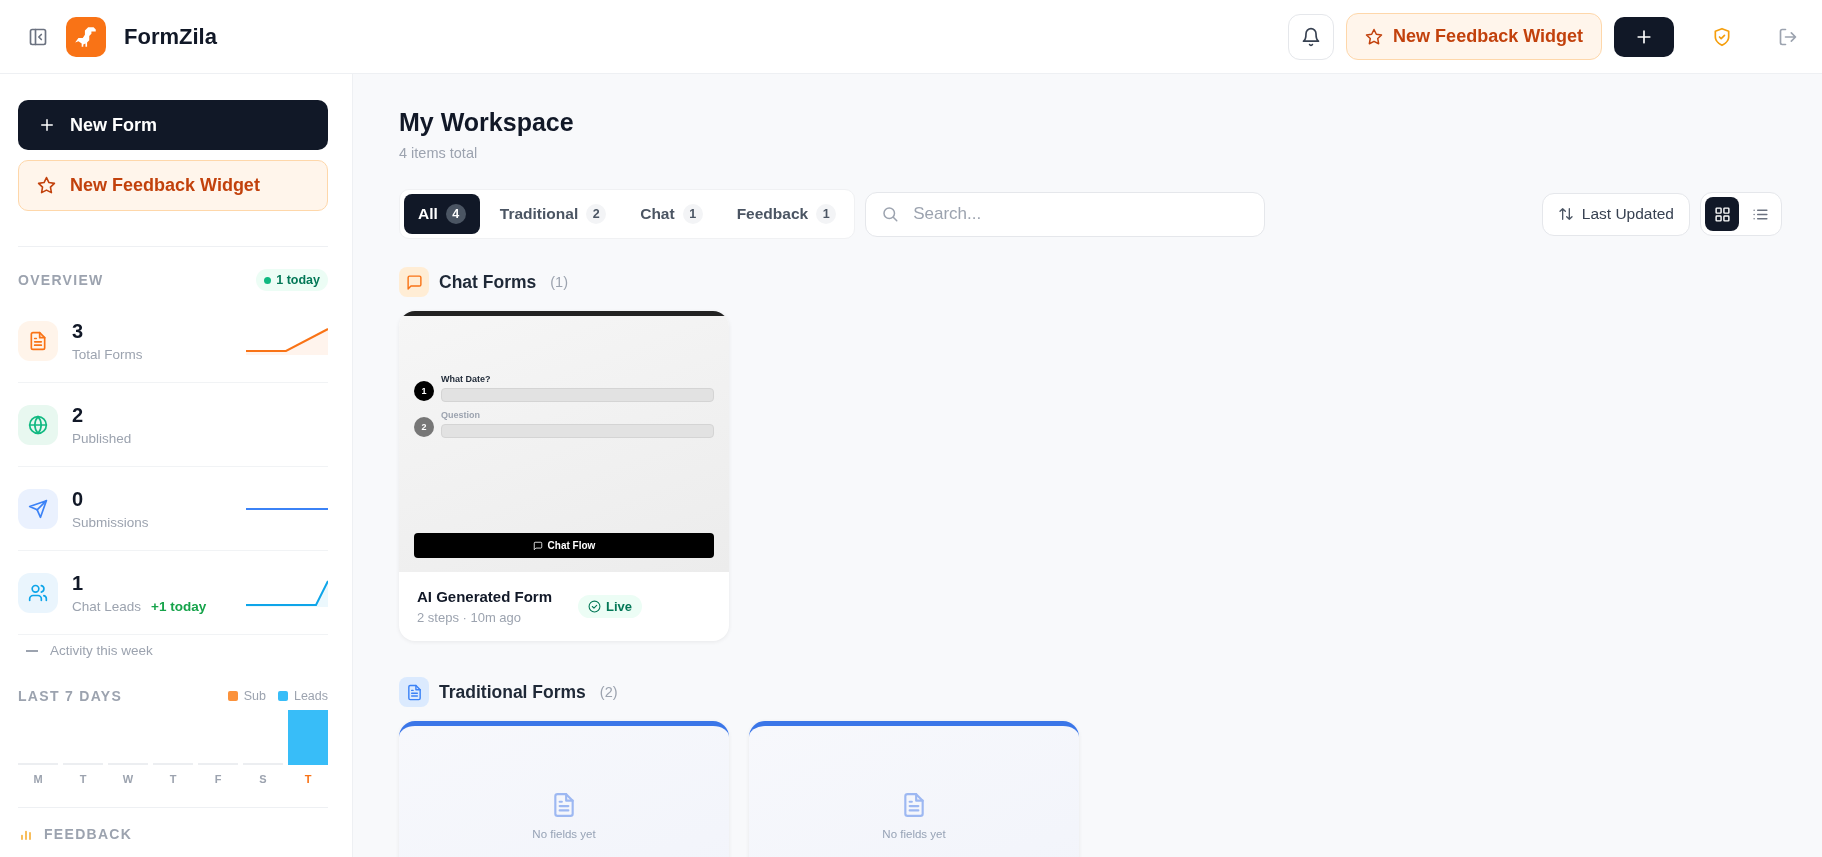 Image resolution: width=1822 pixels, height=857 pixels. What do you see at coordinates (424, 391) in the screenshot?
I see `step-number: 1` at bounding box center [424, 391].